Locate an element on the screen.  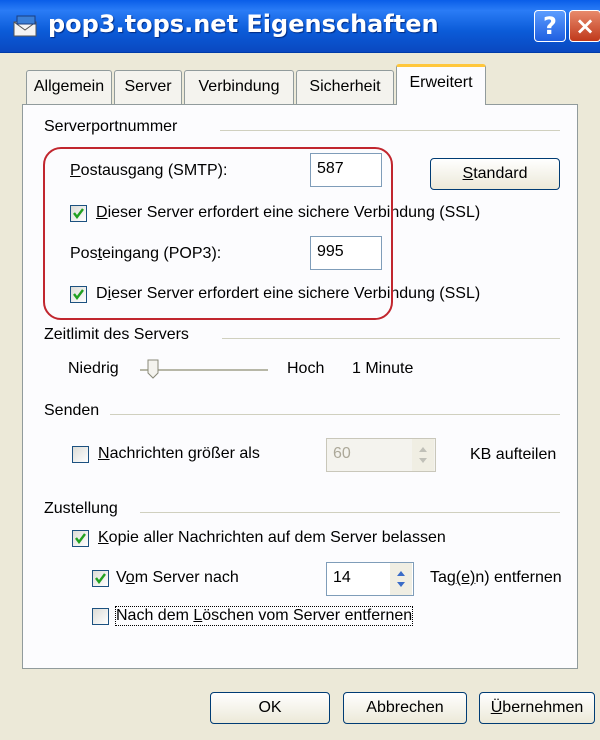
days-spinner is located at coordinates (401, 579).